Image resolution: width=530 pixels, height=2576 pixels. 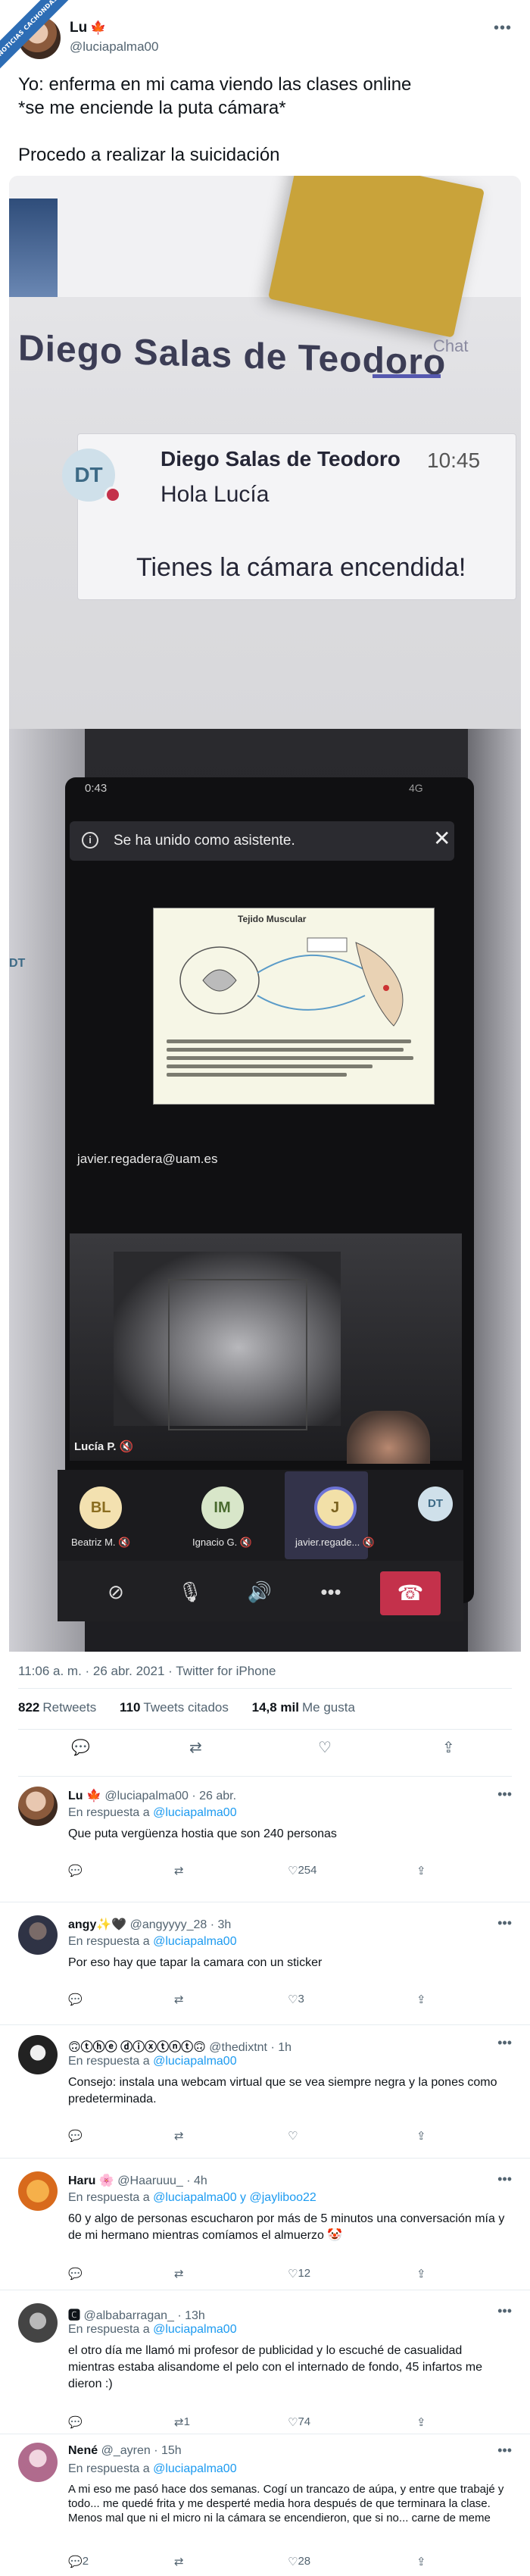 I want to click on chat-tab: Chat, so click(x=451, y=345).